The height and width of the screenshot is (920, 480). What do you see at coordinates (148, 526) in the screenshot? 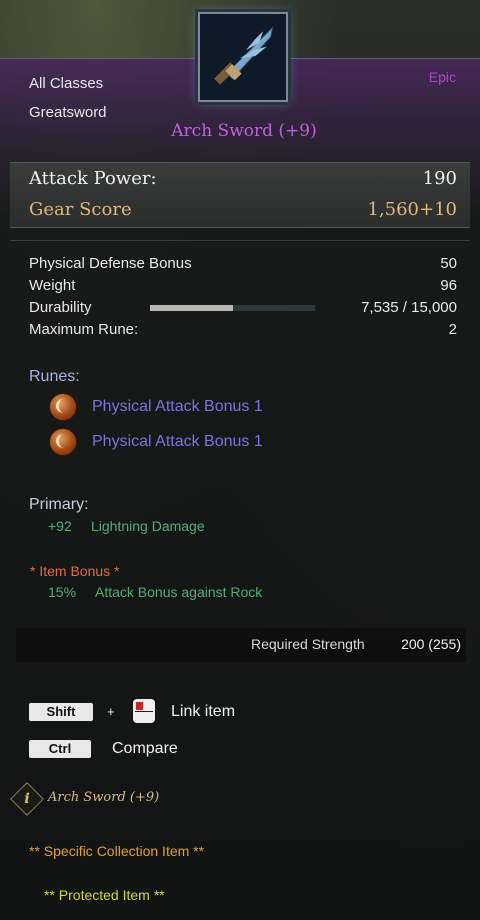
I see `primary-label: Lightning Damage` at bounding box center [148, 526].